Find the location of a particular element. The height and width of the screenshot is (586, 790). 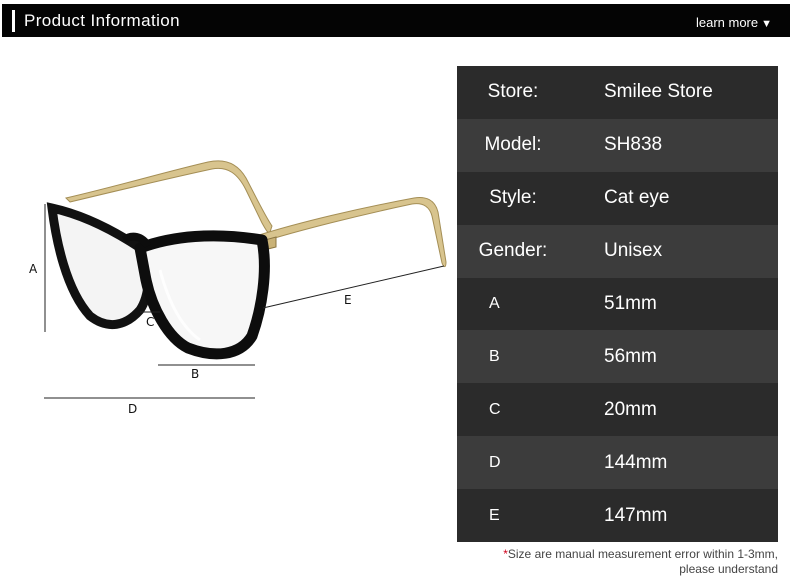

spec-value: Unisex is located at coordinates (633, 251).